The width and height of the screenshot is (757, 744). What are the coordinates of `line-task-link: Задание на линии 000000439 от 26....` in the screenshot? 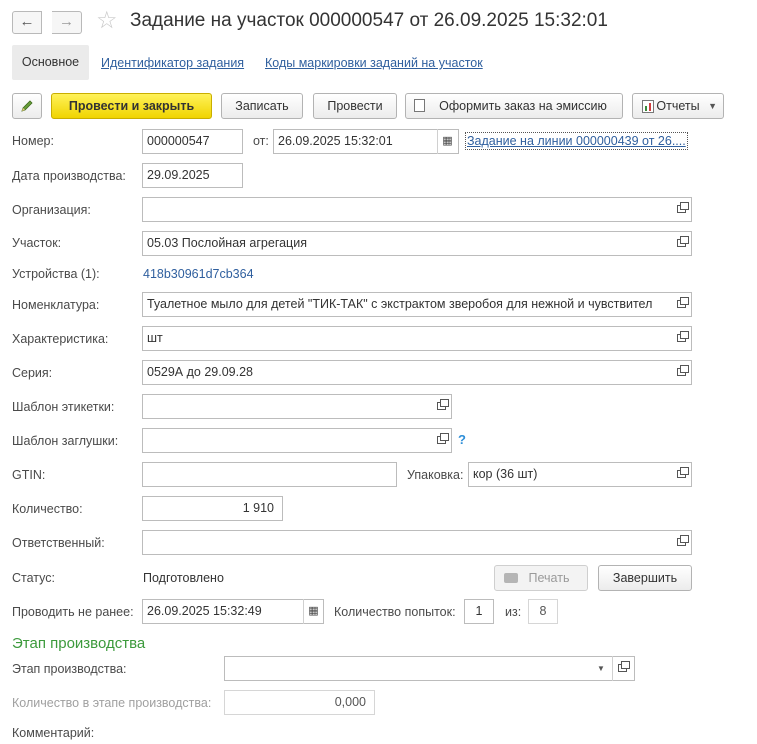 It's located at (576, 141).